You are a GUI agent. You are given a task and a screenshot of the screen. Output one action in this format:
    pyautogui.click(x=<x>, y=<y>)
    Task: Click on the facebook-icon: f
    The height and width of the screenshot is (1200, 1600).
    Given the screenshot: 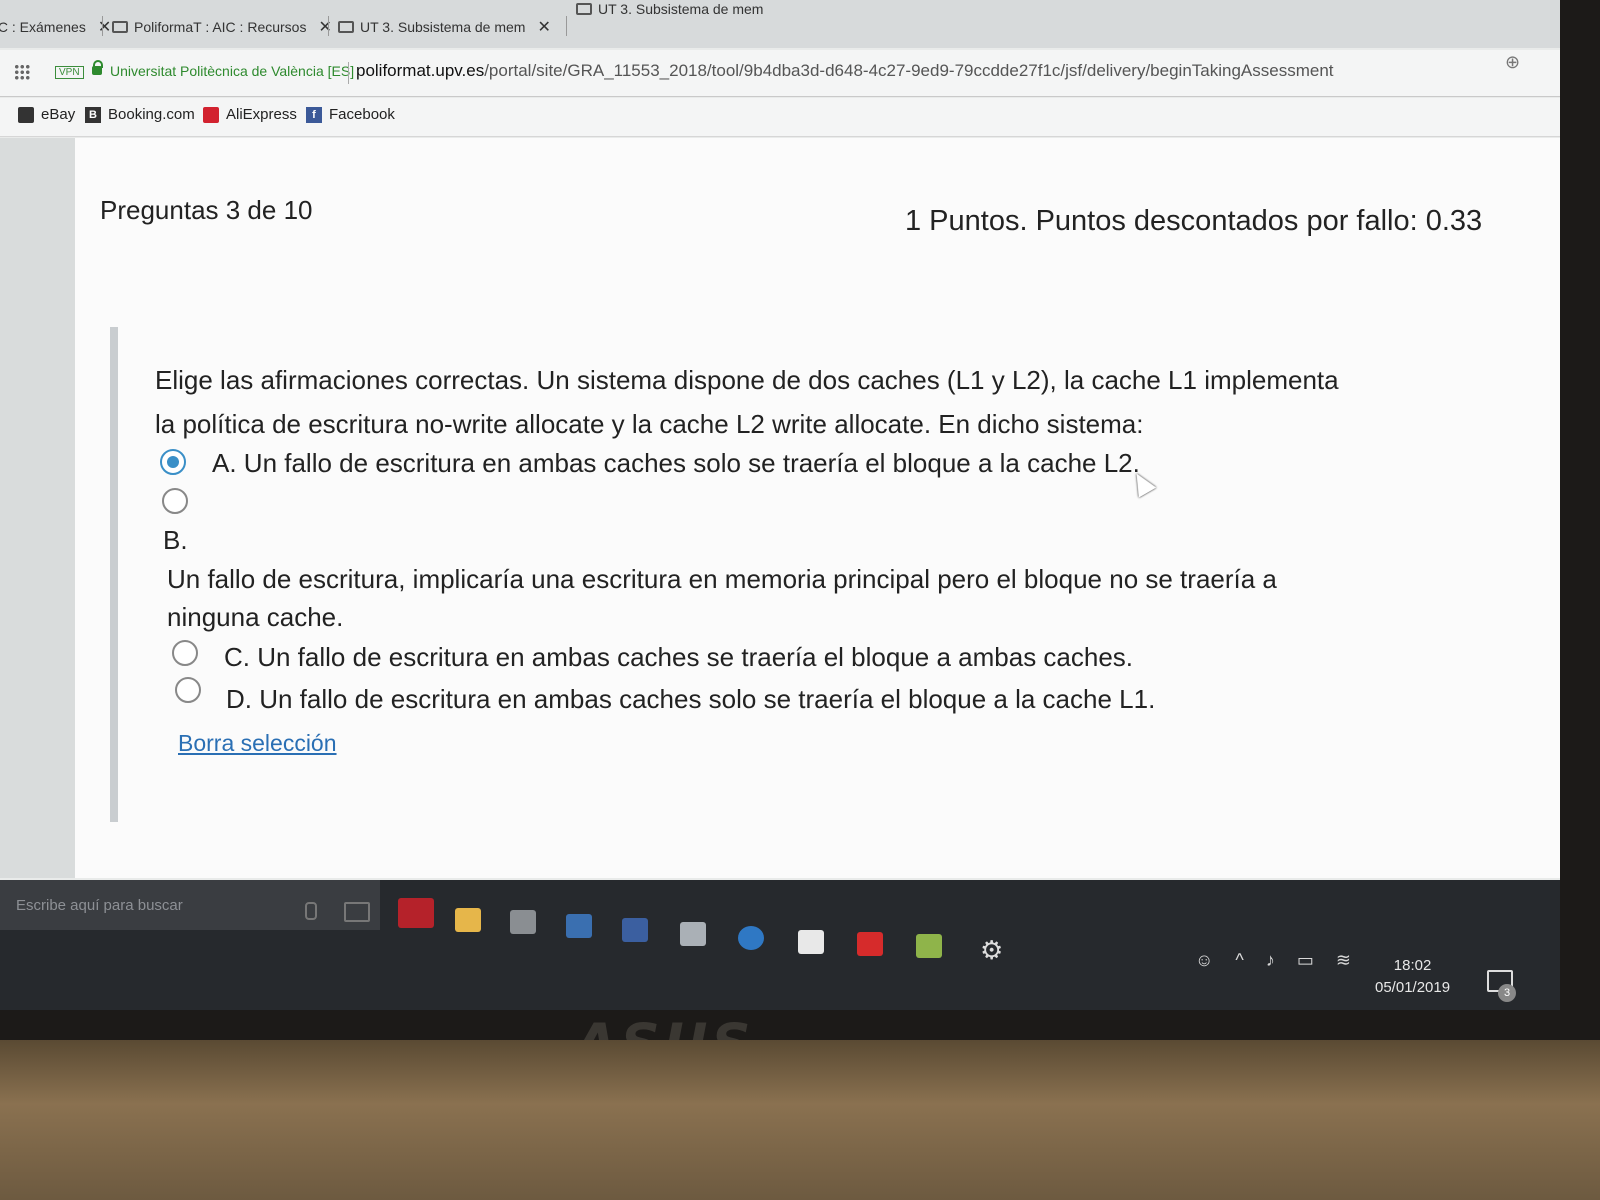 What is the action you would take?
    pyautogui.click(x=314, y=114)
    